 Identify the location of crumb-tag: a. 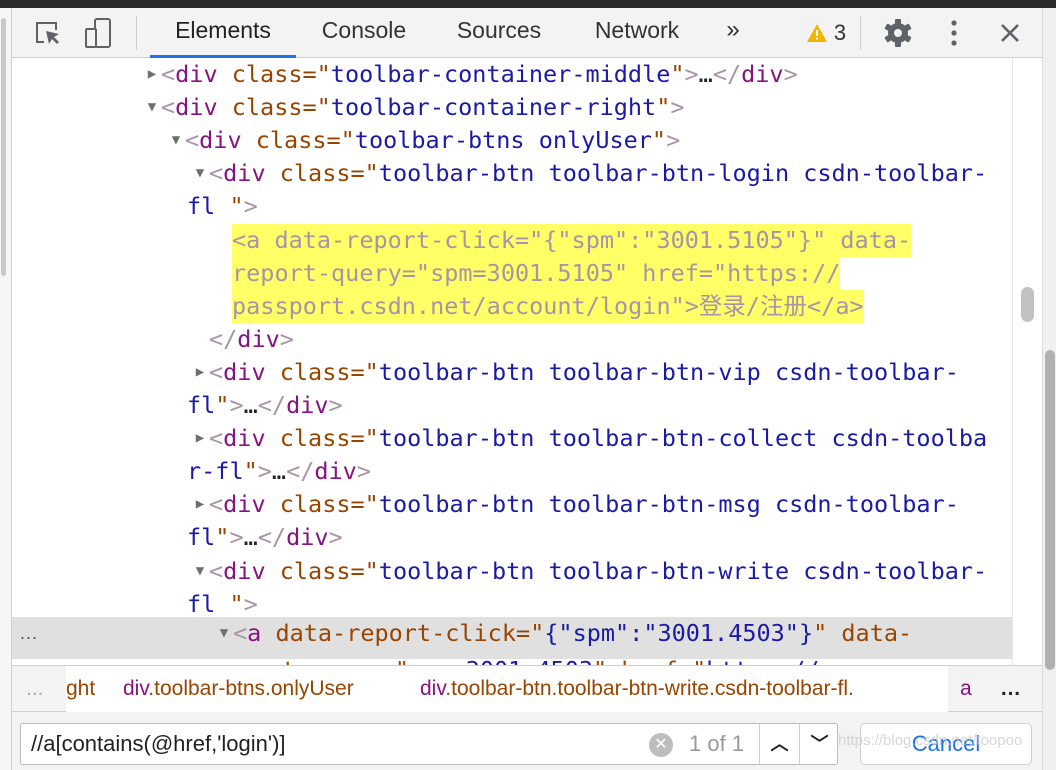
(966, 688).